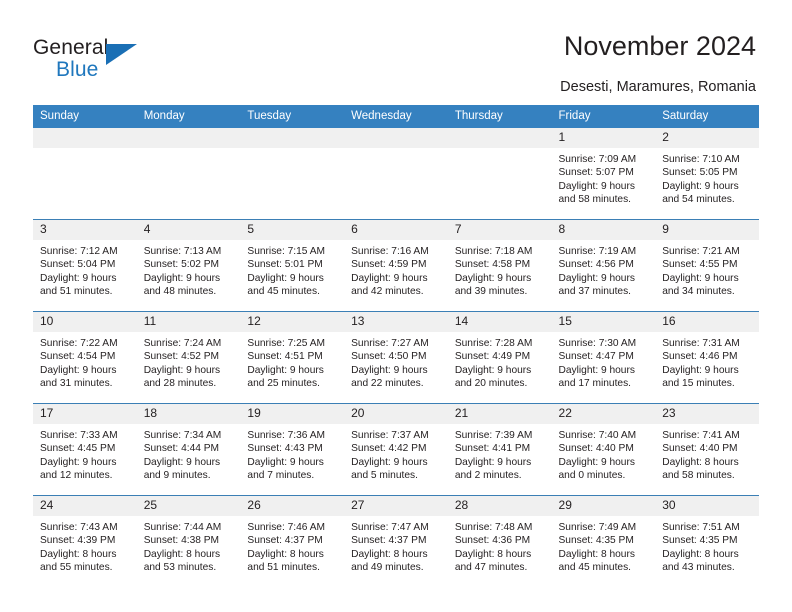 The width and height of the screenshot is (792, 612). Describe the element at coordinates (597, 527) in the screenshot. I see `sunrise-text: Sunrise: 7:49 AM` at that location.